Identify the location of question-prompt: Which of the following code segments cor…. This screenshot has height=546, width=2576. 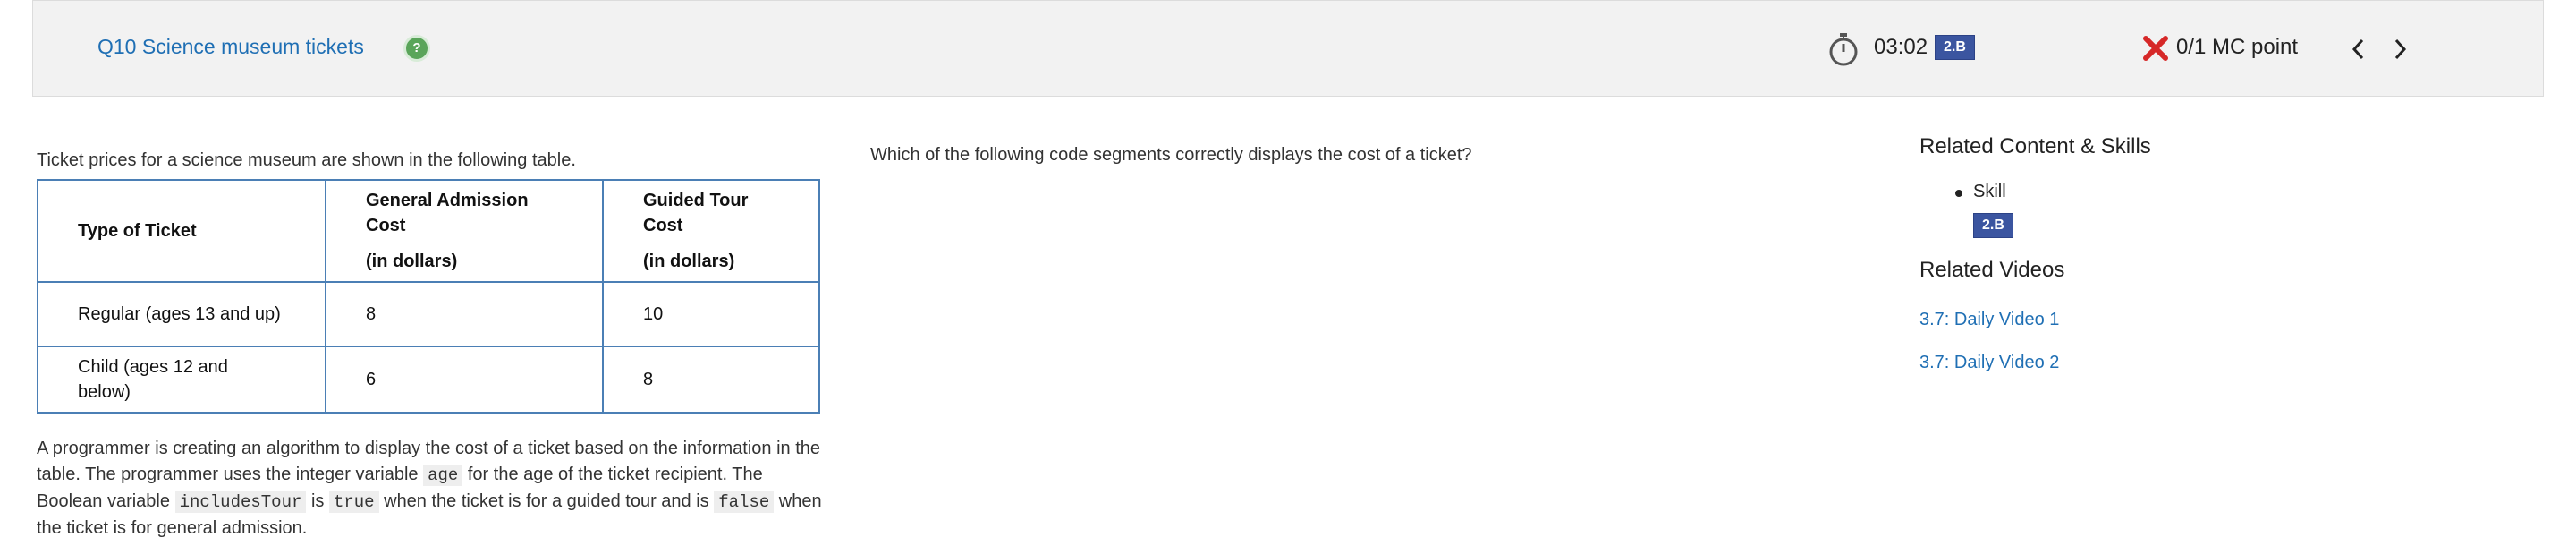
(1171, 155).